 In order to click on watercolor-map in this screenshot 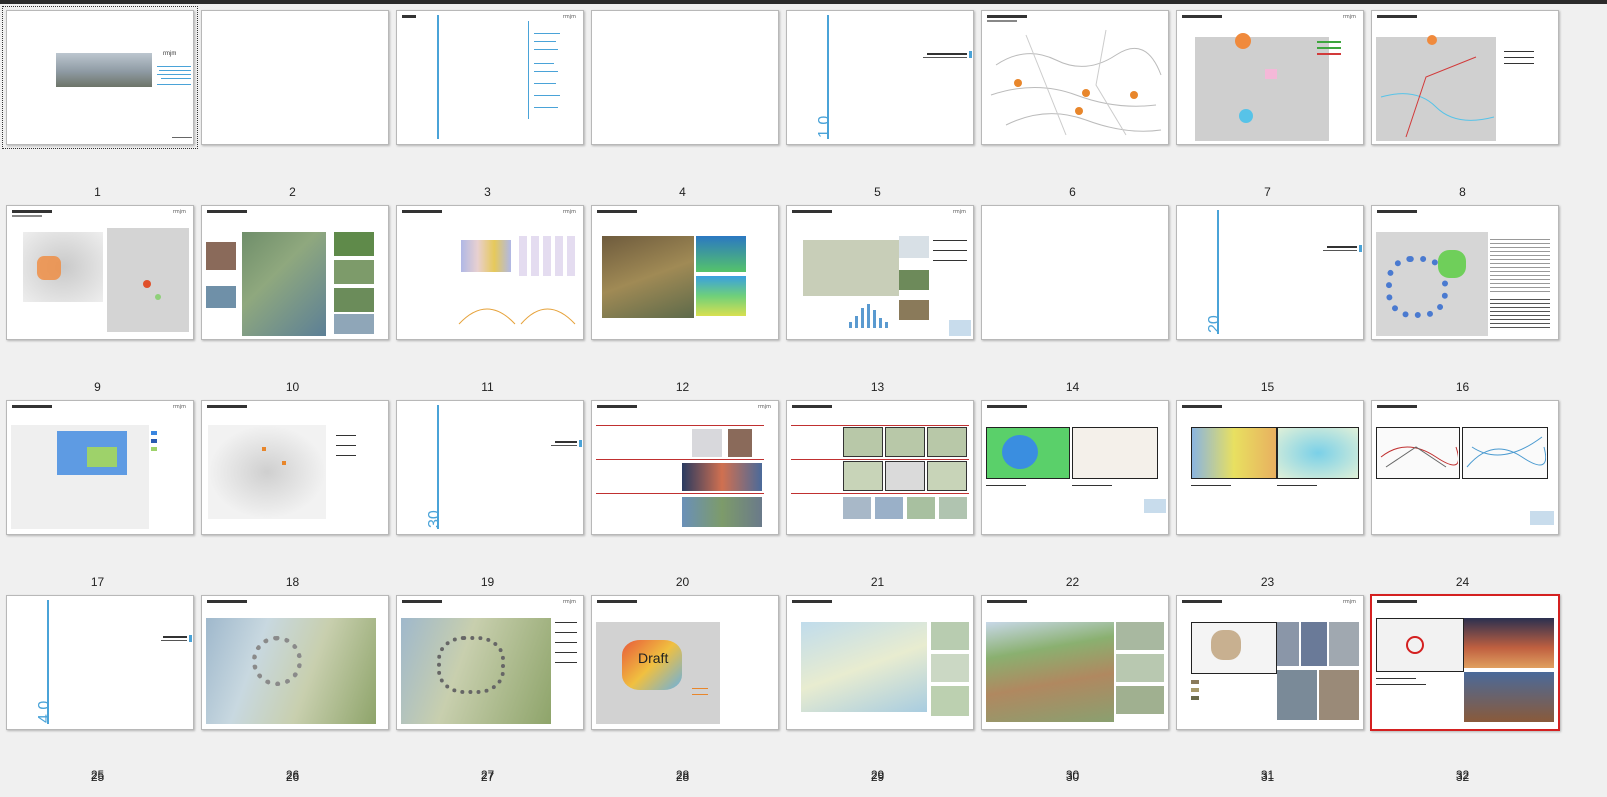, I will do `click(1318, 453)`.